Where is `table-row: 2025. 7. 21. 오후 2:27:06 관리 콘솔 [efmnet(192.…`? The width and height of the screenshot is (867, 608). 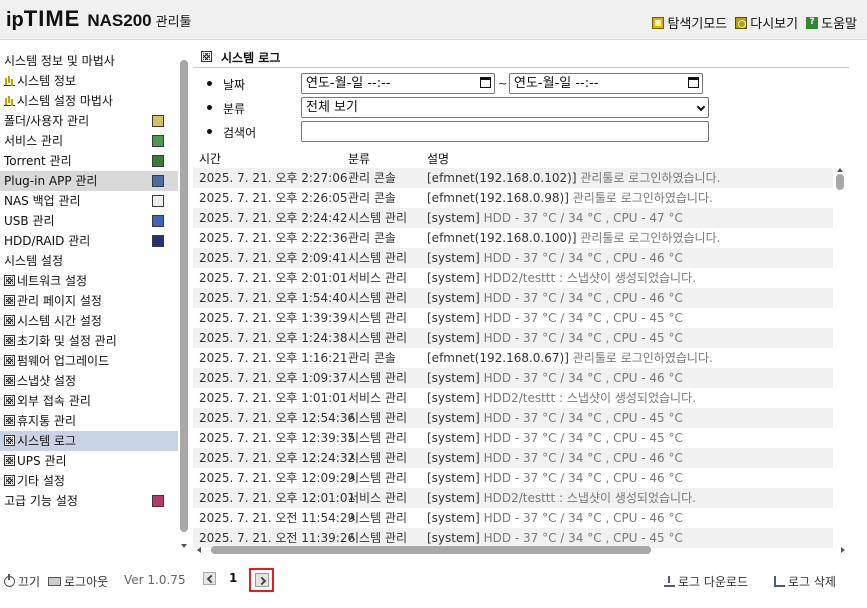
table-row: 2025. 7. 21. 오후 2:27:06 관리 콘솔 [efmnet(192.… is located at coordinates (513, 178).